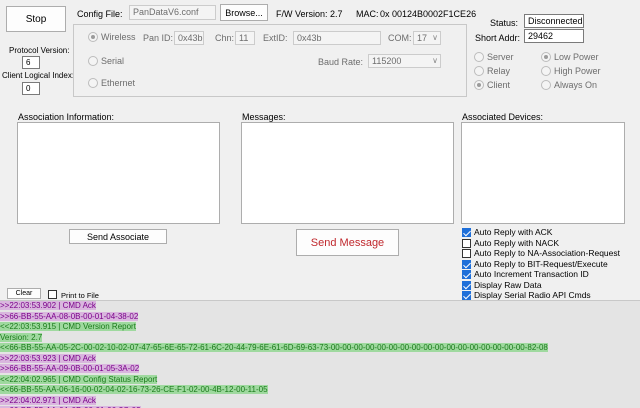  I want to click on messages-panel, so click(347, 173).